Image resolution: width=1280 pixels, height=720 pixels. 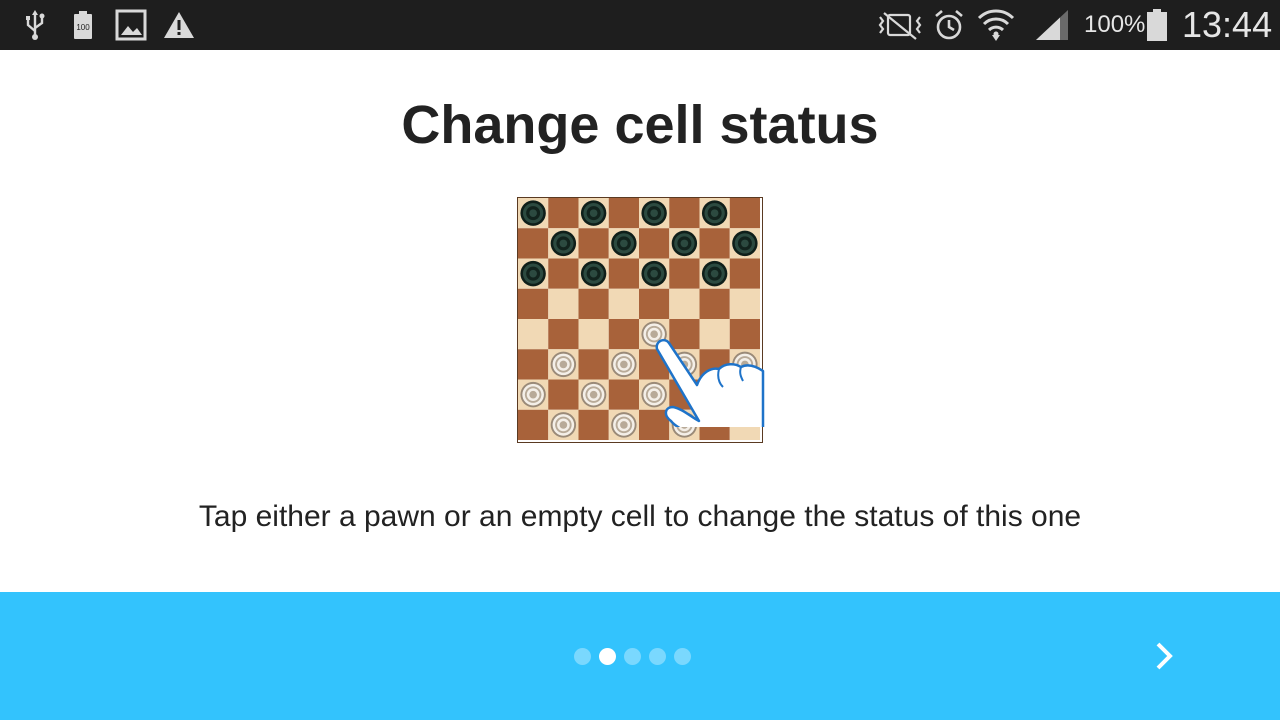 I want to click on battery-icon, so click(x=1157, y=25).